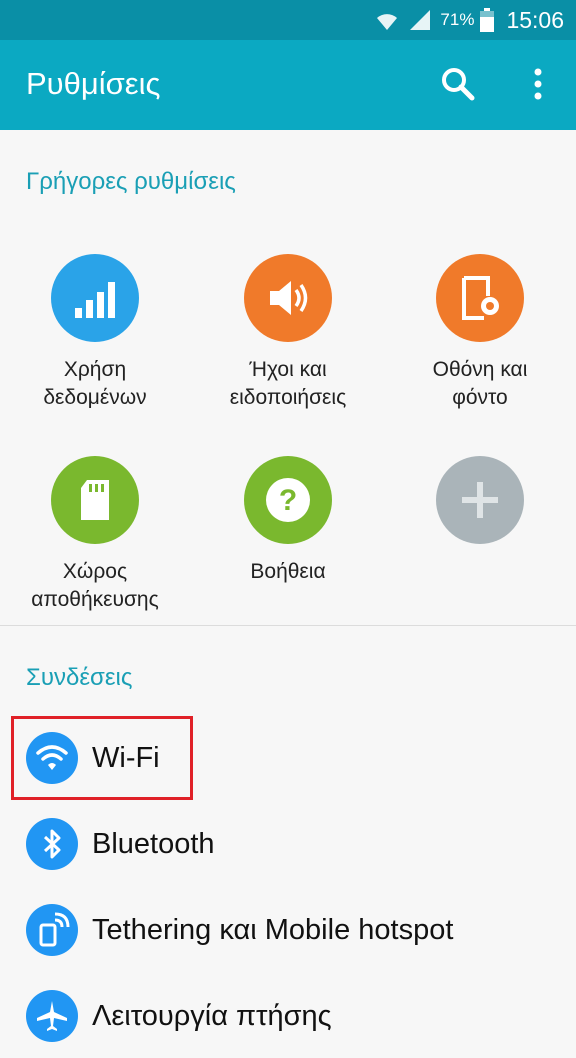 This screenshot has width=576, height=1058. I want to click on list-item-tethering: Tethering και Mobile hotspot, so click(288, 930).